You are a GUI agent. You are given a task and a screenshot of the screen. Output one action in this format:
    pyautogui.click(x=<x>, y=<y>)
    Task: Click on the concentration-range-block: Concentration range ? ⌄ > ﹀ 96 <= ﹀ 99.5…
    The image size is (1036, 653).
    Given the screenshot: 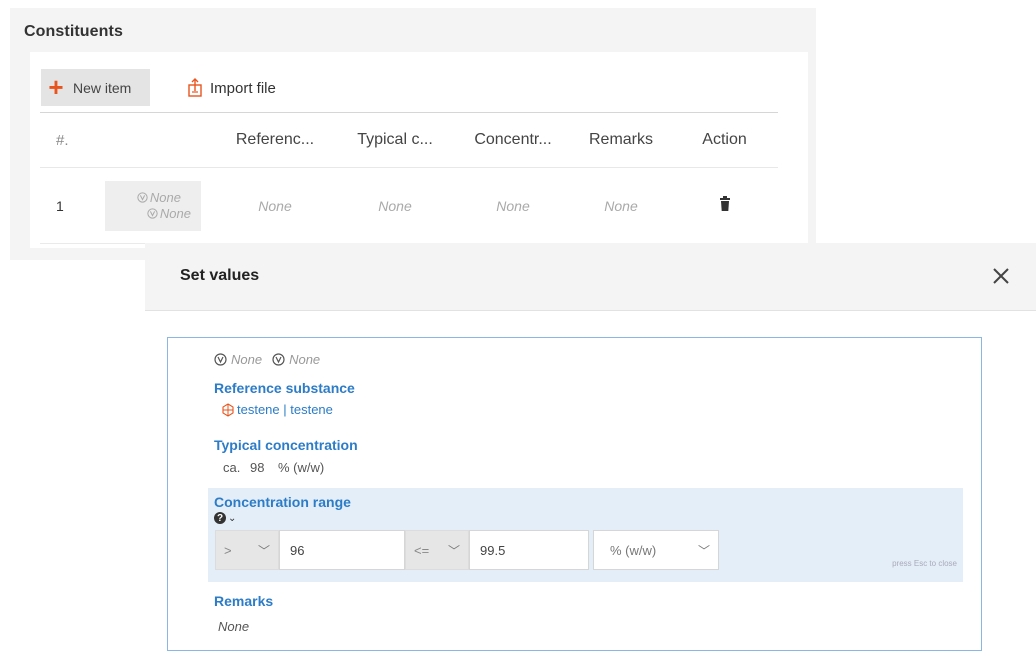 What is the action you would take?
    pyautogui.click(x=585, y=535)
    